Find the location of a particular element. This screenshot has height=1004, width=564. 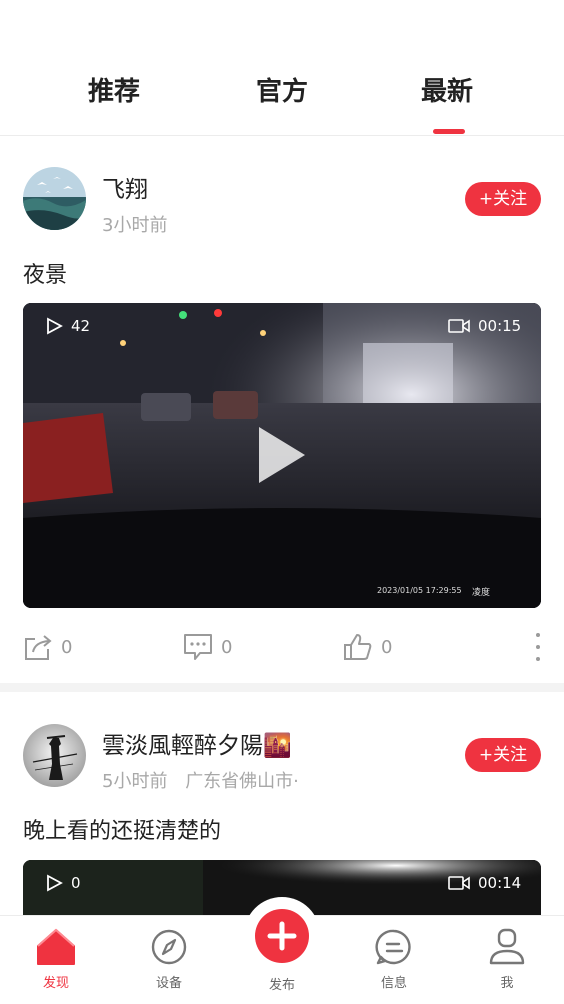

nav-discover: 发现 is located at coordinates (56, 959).